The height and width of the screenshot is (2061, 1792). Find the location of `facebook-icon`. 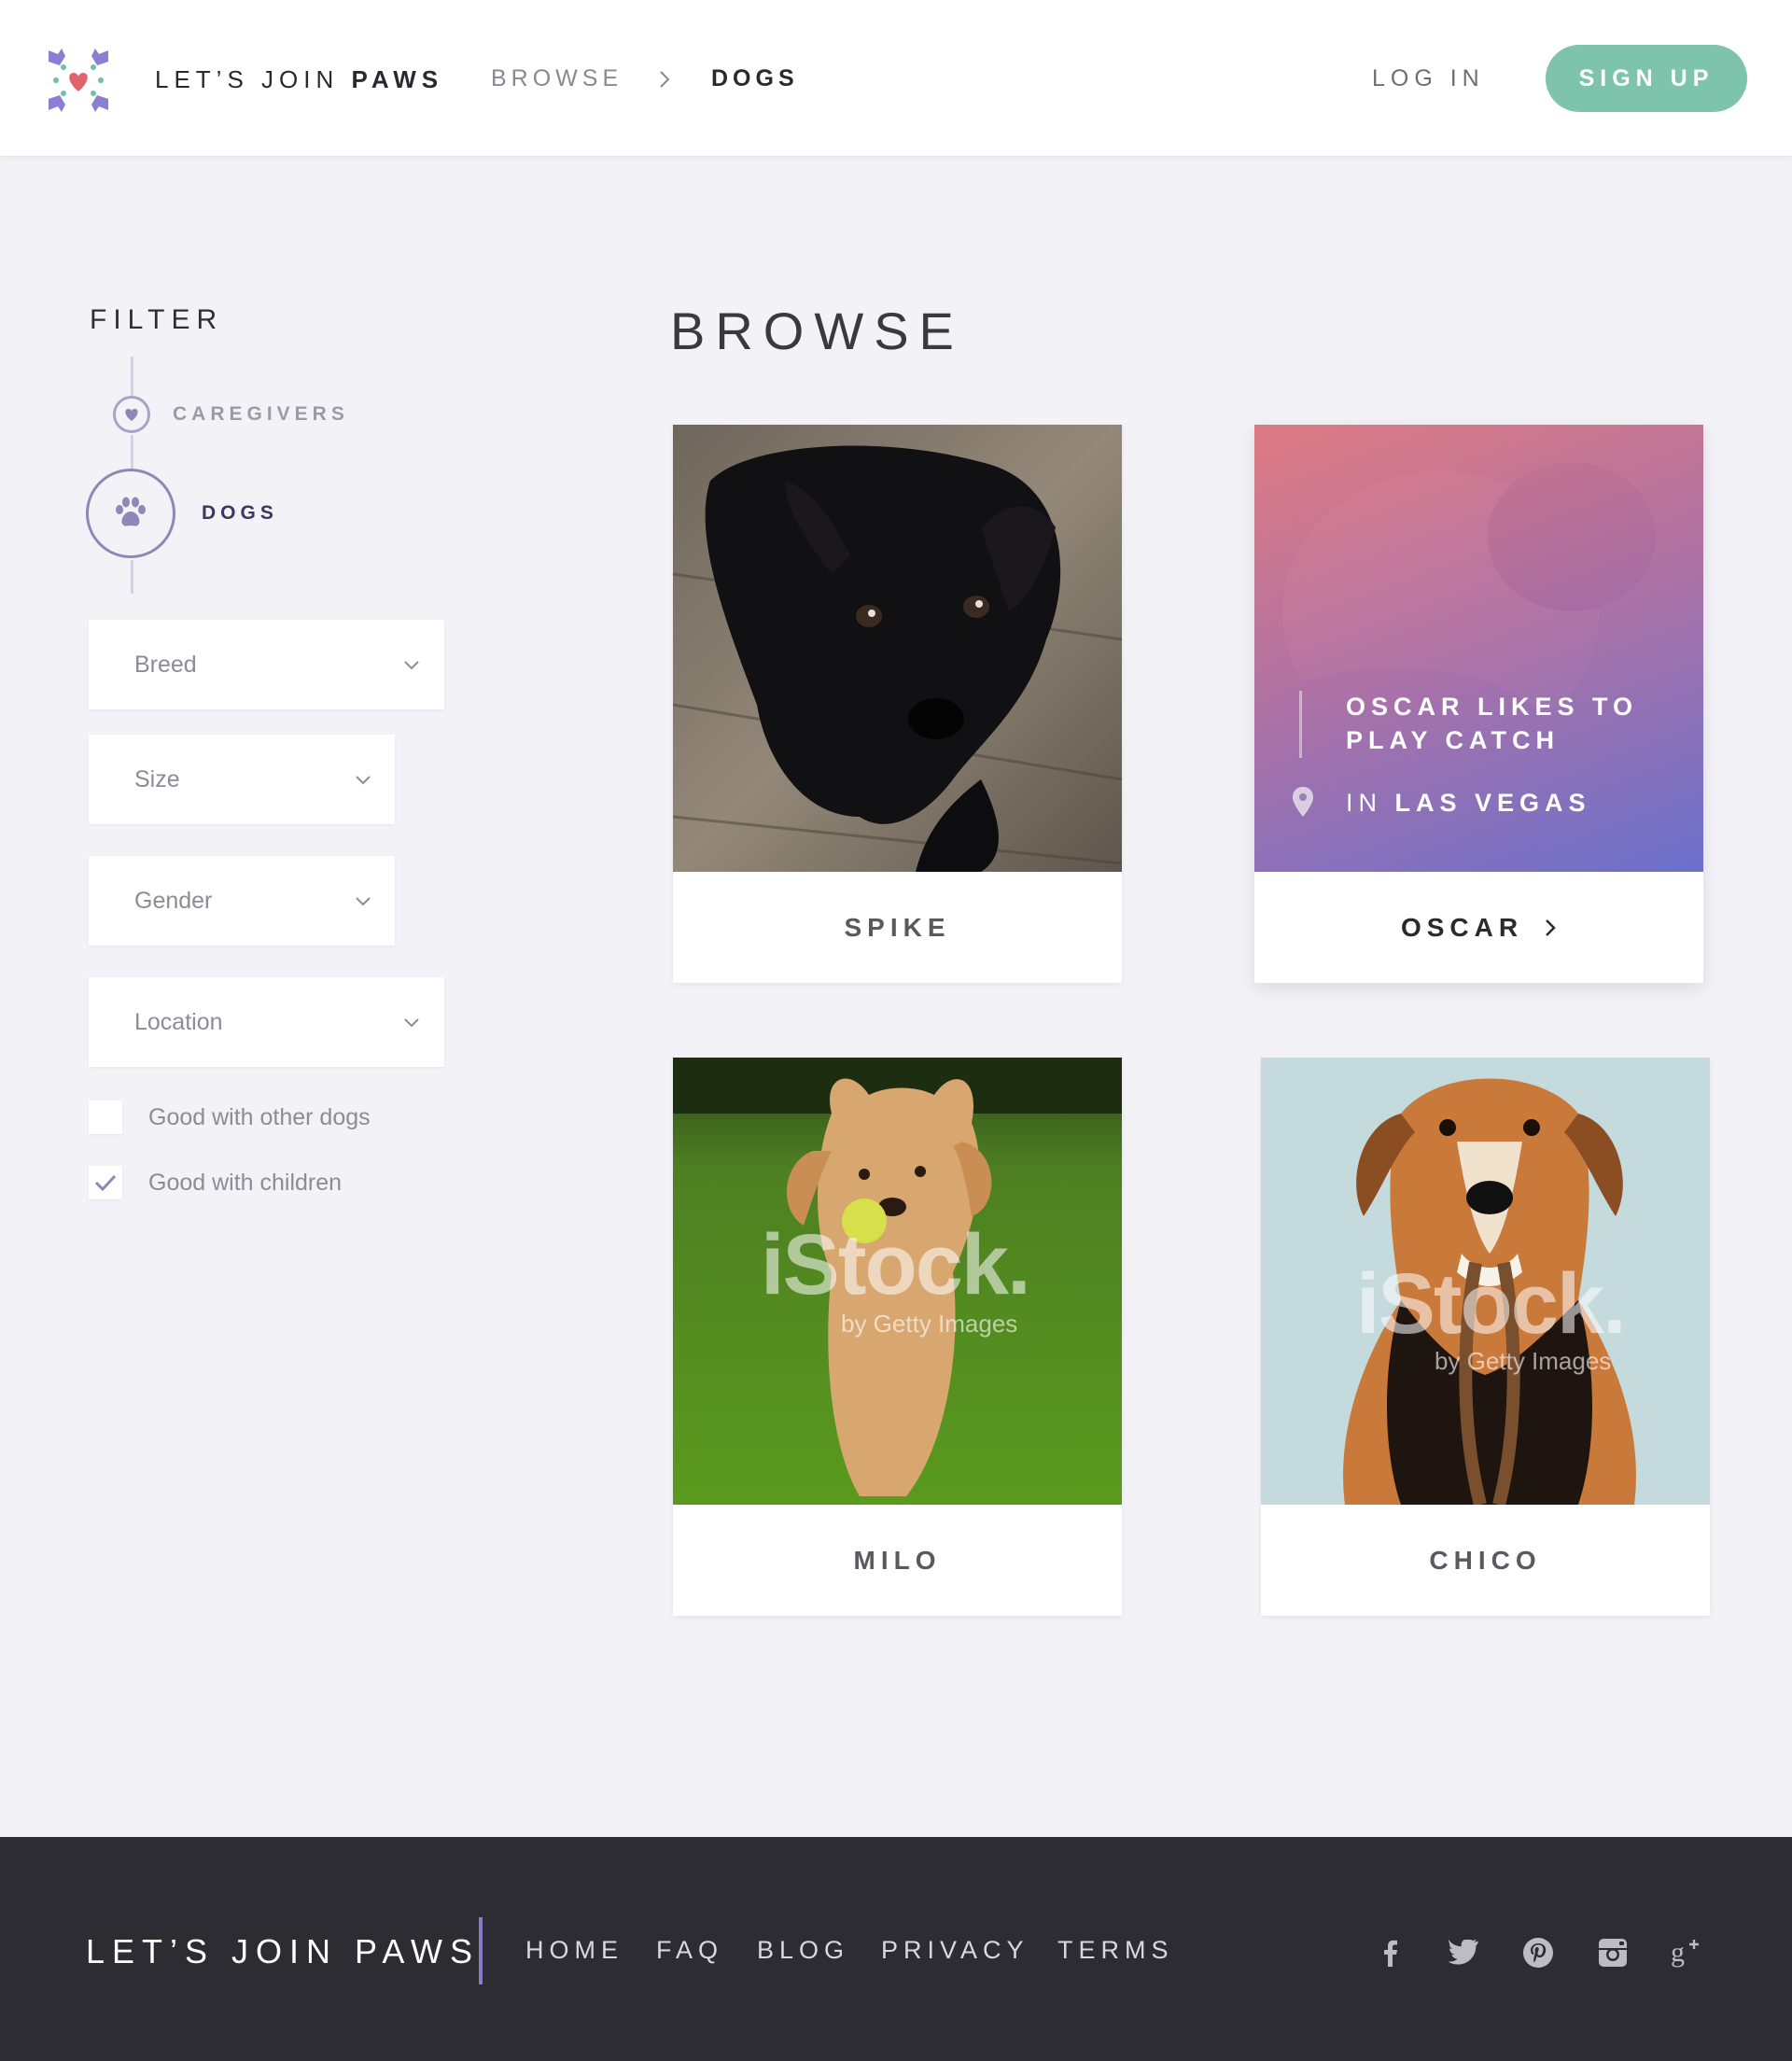

facebook-icon is located at coordinates (1390, 1952).